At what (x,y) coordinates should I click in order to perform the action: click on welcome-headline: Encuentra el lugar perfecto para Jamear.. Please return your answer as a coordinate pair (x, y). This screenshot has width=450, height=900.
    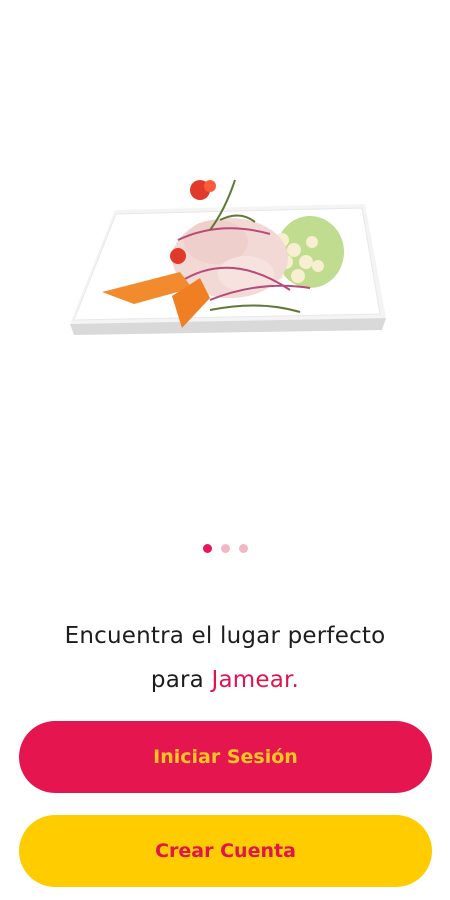
    Looking at the image, I should click on (225, 658).